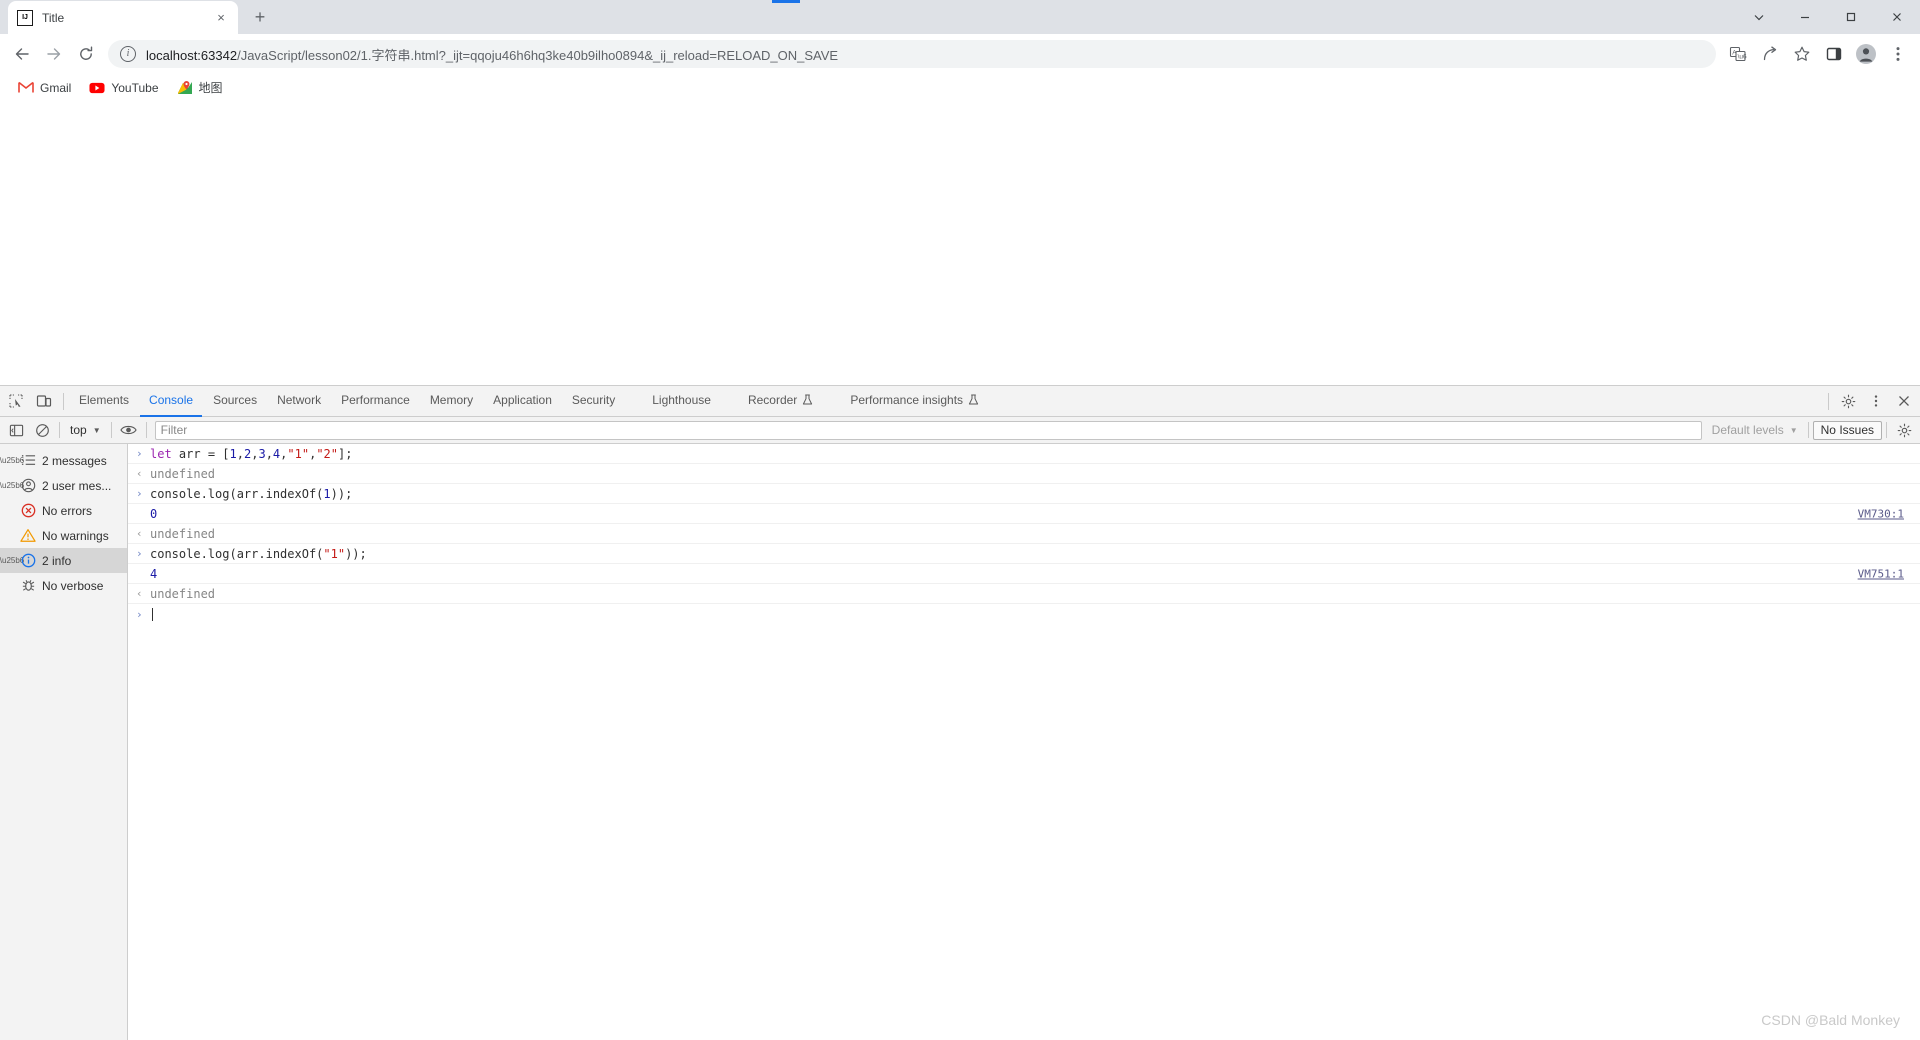  What do you see at coordinates (1881, 573) in the screenshot?
I see `source-link: VM751:1` at bounding box center [1881, 573].